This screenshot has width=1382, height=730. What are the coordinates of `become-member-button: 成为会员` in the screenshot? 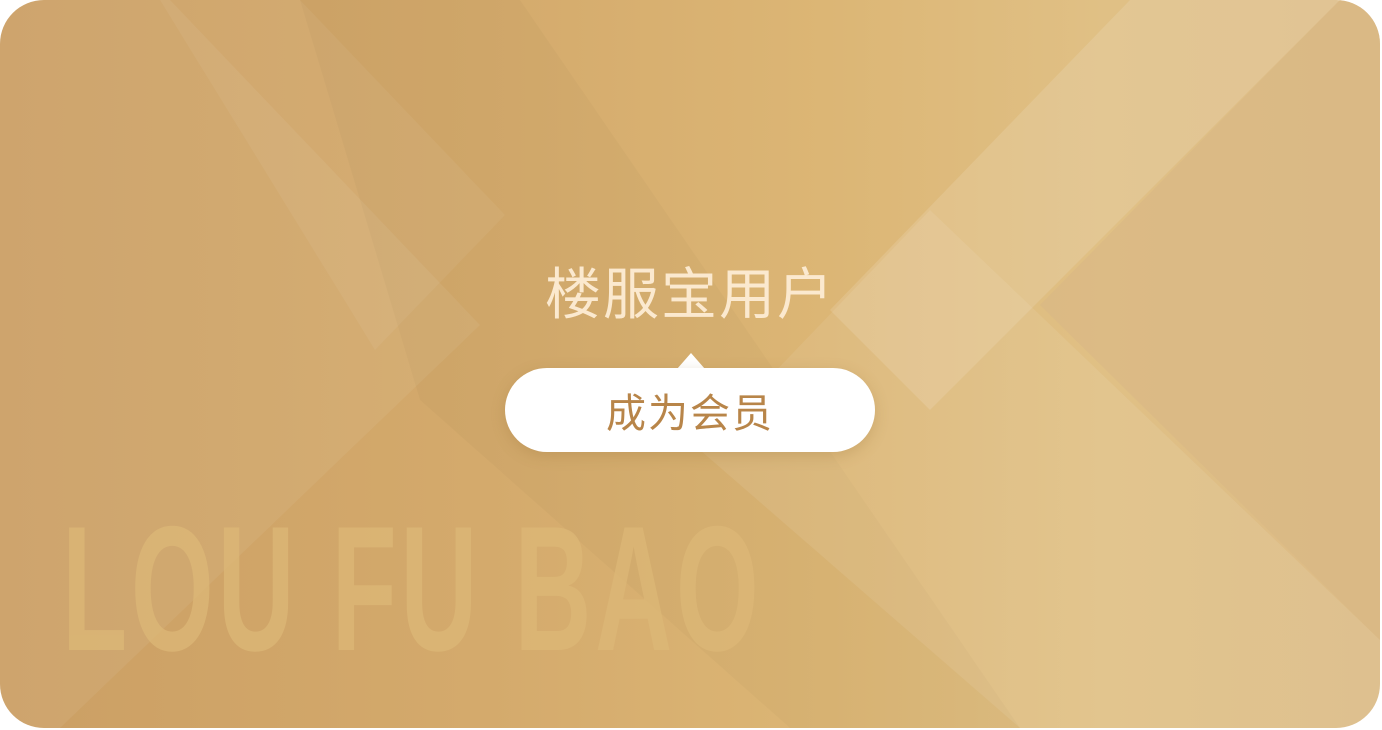 It's located at (690, 410).